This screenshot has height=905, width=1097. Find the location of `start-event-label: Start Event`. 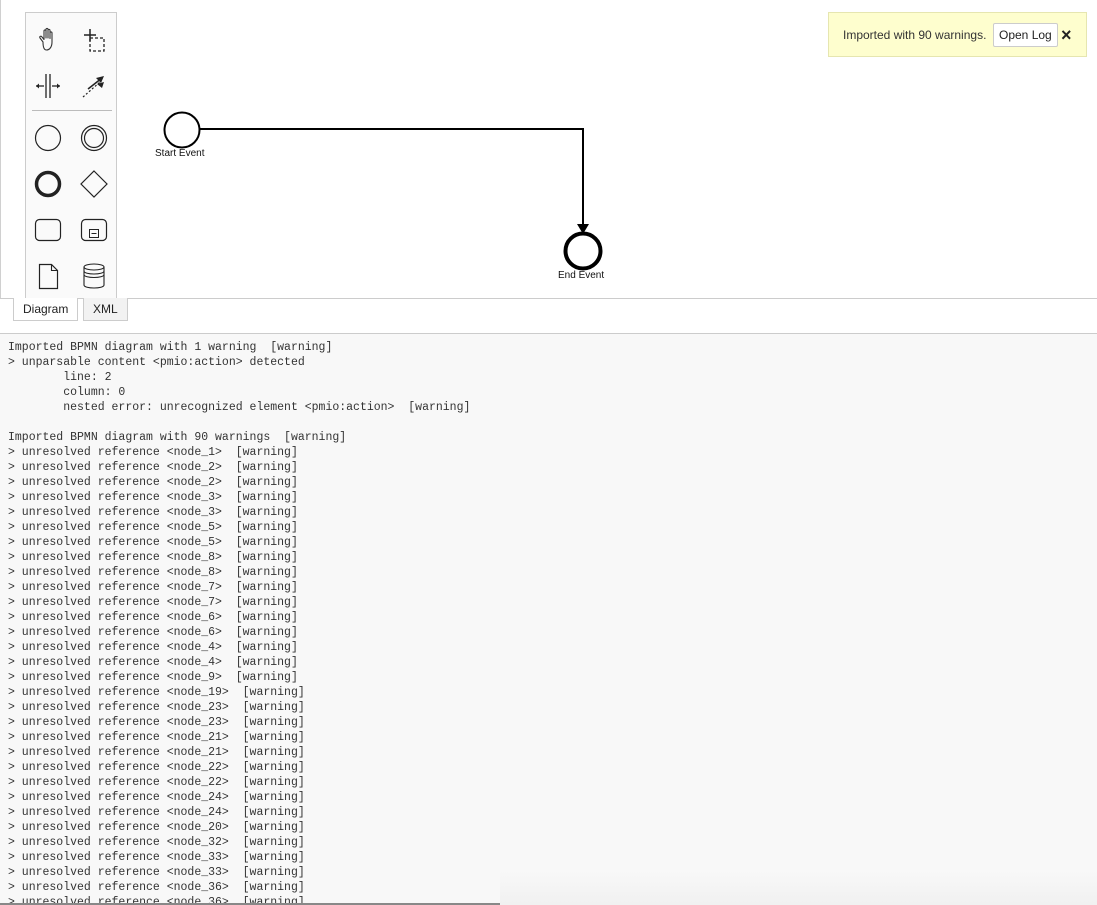

start-event-label: Start Event is located at coordinates (180, 153).